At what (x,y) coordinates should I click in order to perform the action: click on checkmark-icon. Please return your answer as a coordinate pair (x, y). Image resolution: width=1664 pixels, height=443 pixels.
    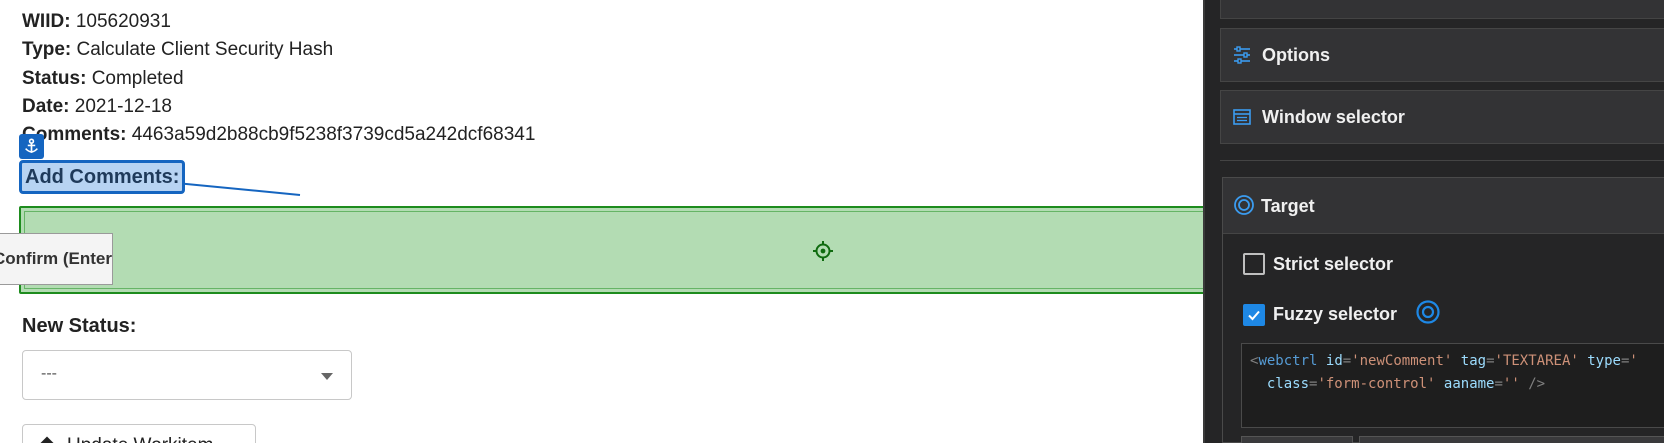
    Looking at the image, I should click on (1254, 315).